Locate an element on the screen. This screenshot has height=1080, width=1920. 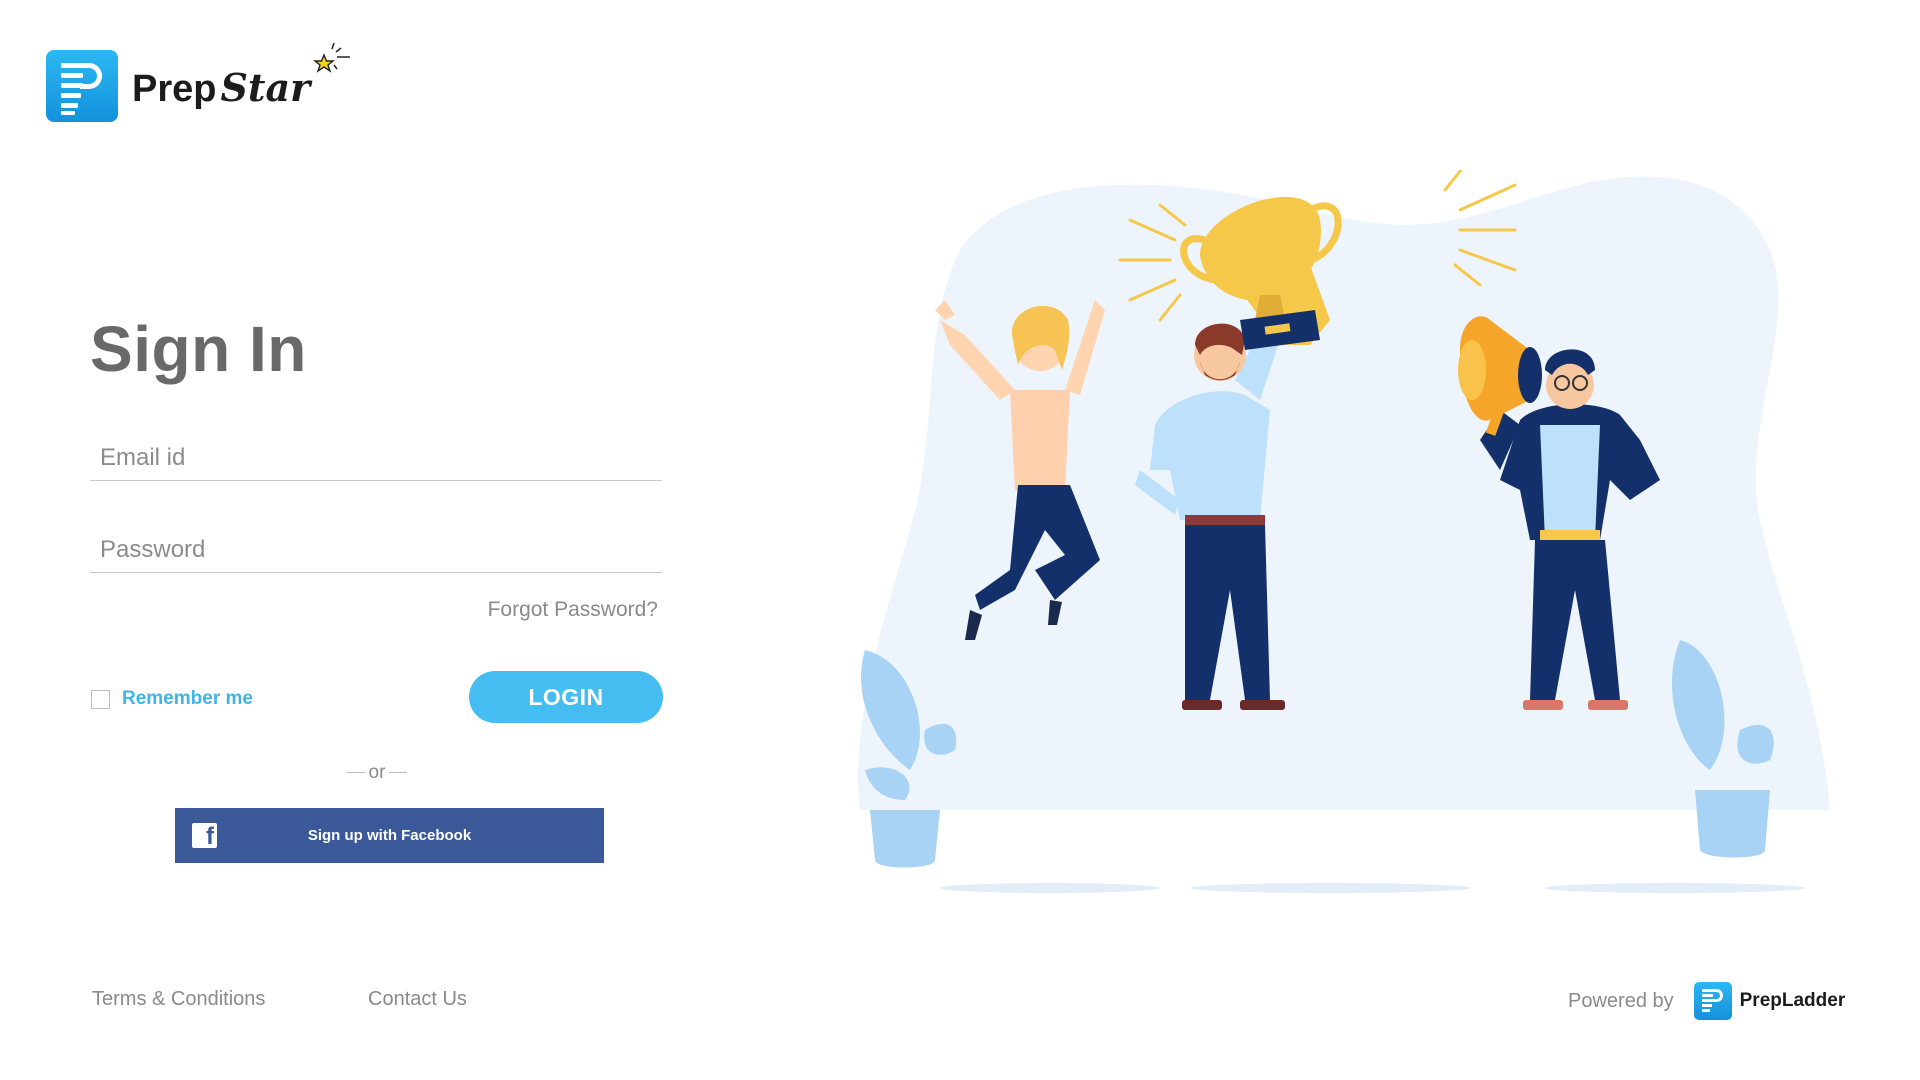
sparkle-star-icon is located at coordinates (332, 58).